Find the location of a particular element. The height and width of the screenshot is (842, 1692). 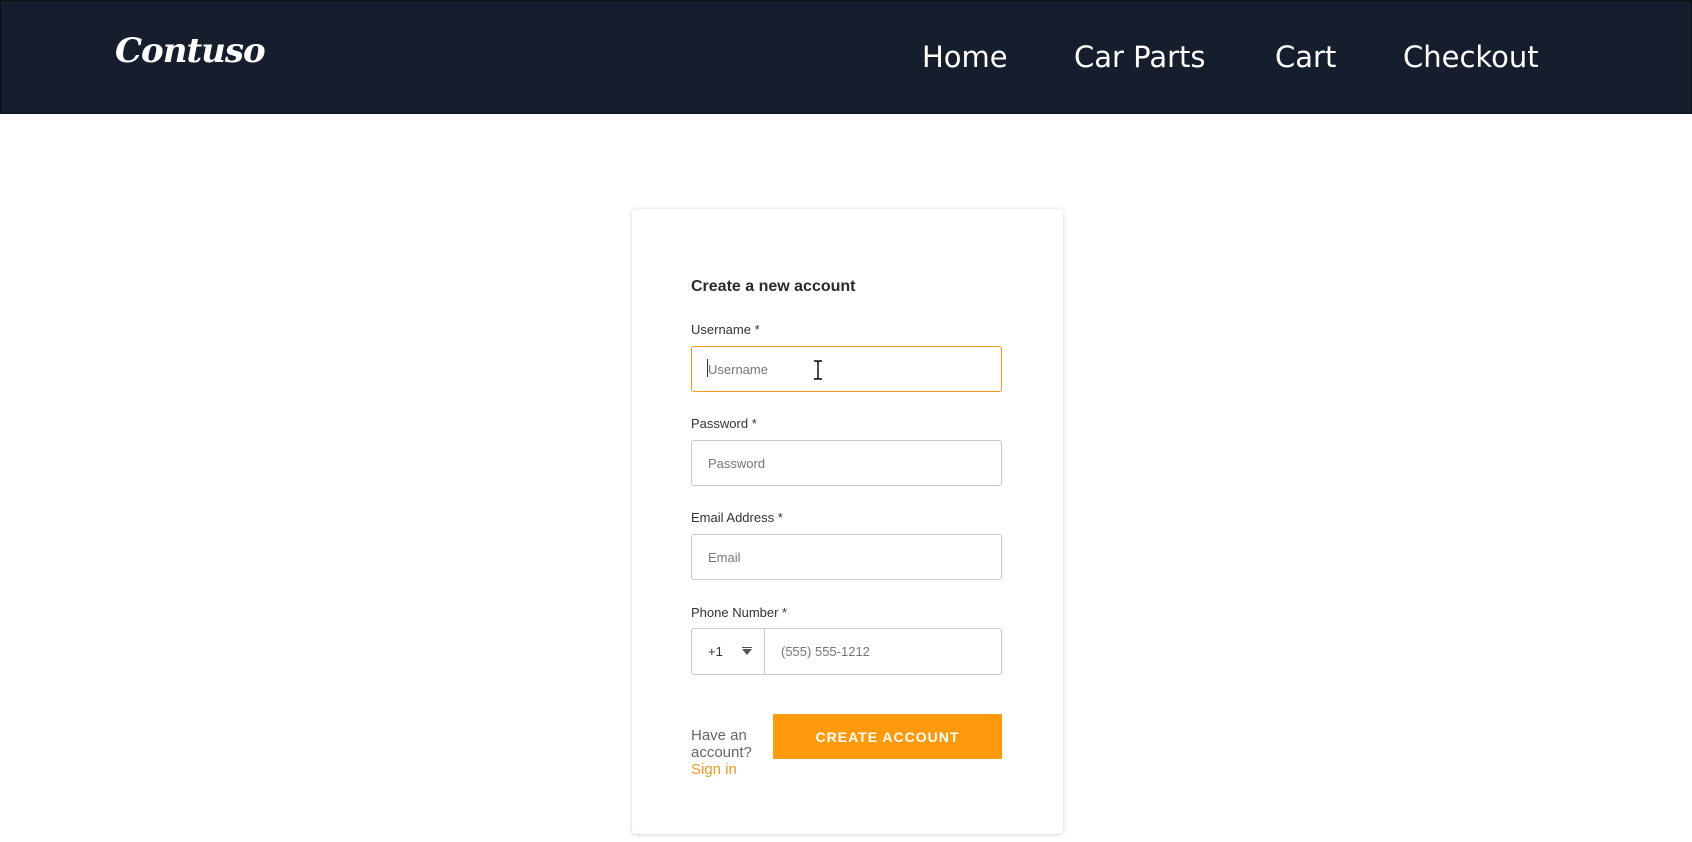

dropdown-bar is located at coordinates (747, 647).